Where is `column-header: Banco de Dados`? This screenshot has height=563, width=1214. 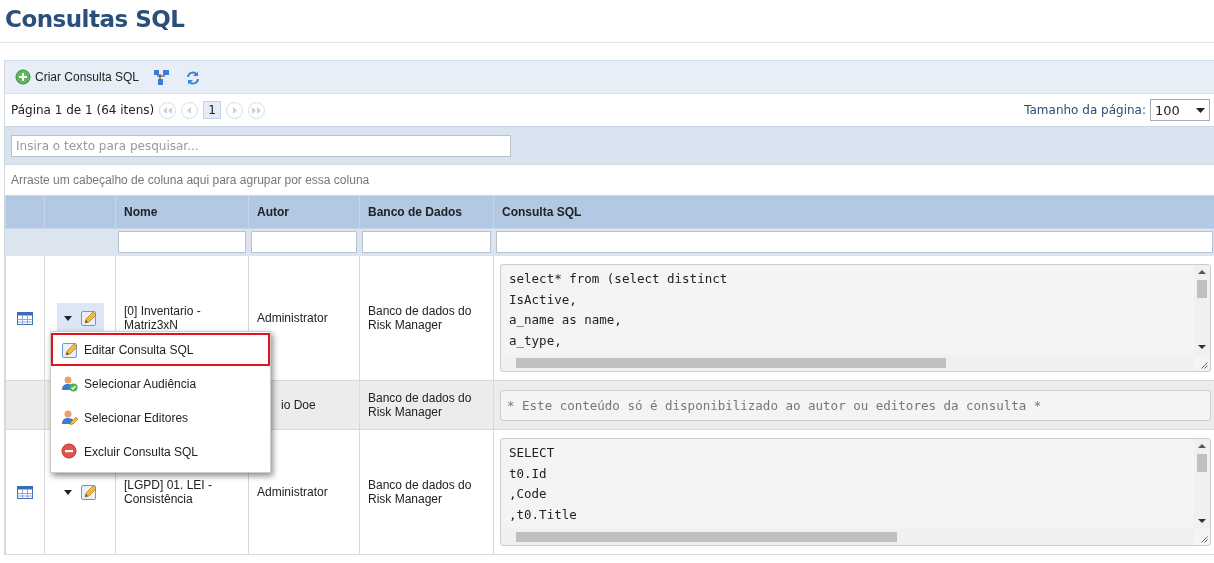
column-header: Banco de Dados is located at coordinates (426, 212).